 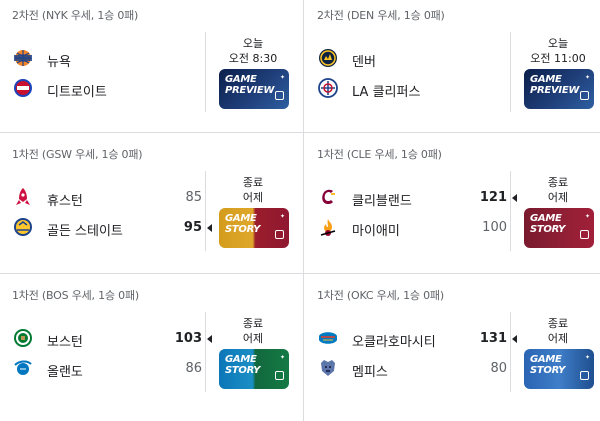 What do you see at coordinates (23, 88) in the screenshot?
I see `pistons-logo` at bounding box center [23, 88].